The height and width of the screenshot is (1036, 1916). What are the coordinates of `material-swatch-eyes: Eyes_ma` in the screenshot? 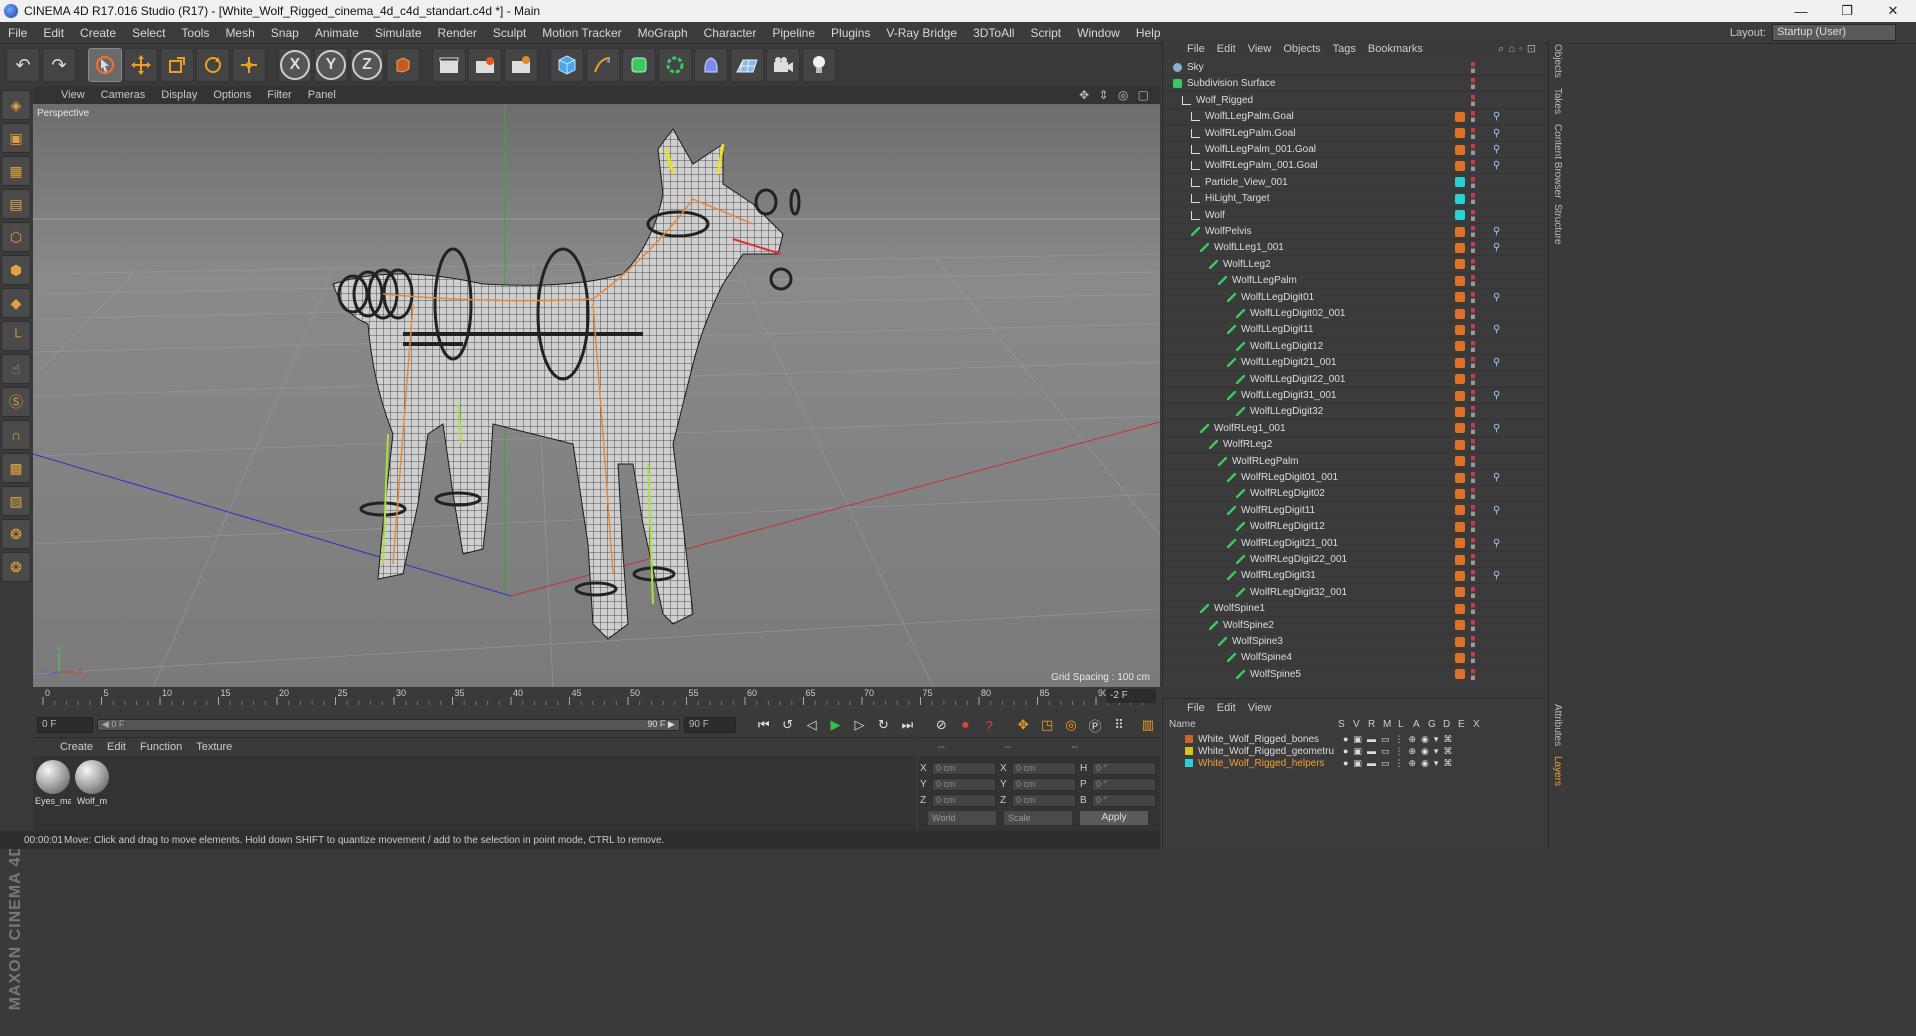 It's located at (53, 783).